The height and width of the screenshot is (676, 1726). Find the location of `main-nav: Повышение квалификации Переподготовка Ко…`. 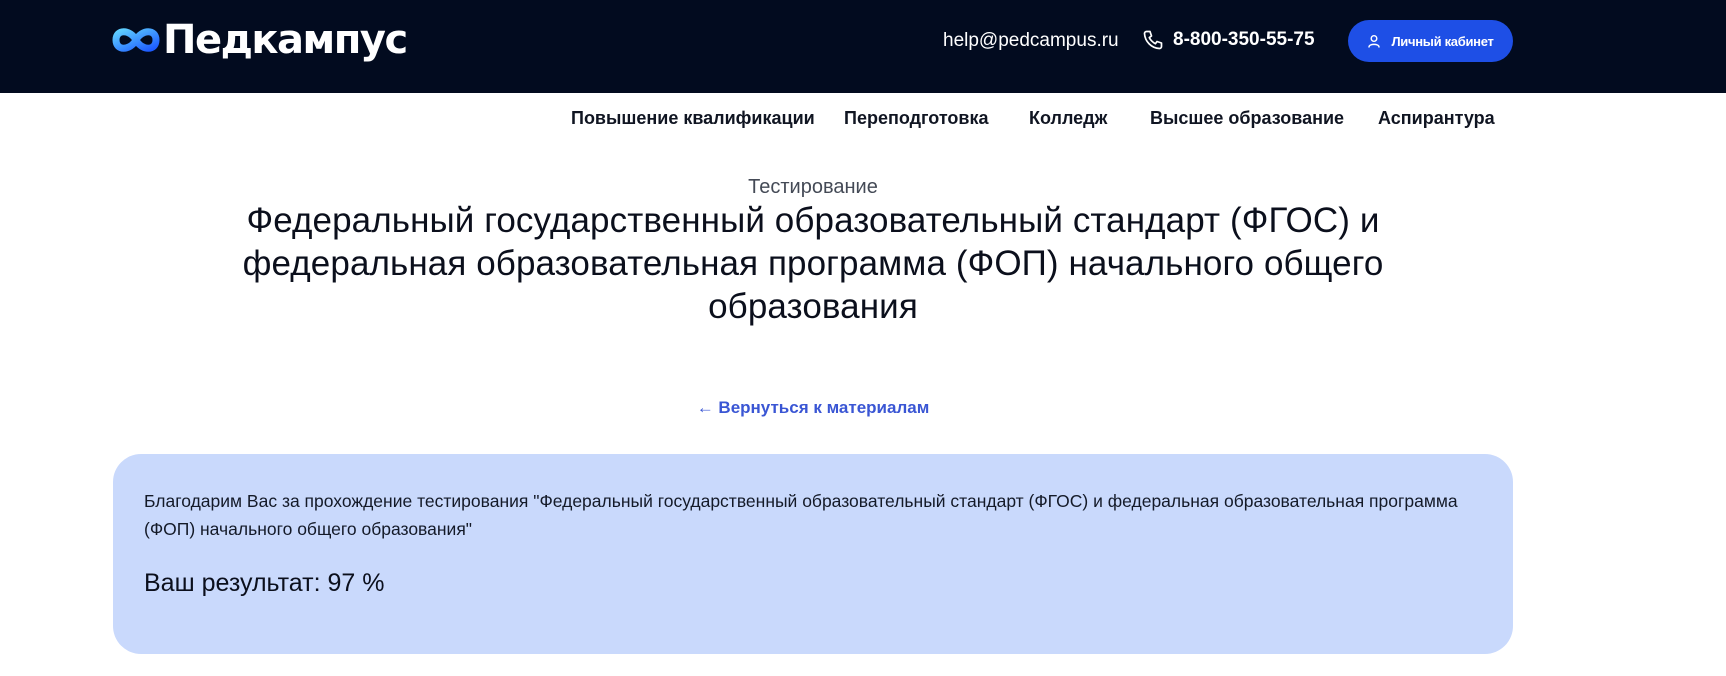

main-nav: Повышение квалификации Переподготовка Ко… is located at coordinates (863, 118).